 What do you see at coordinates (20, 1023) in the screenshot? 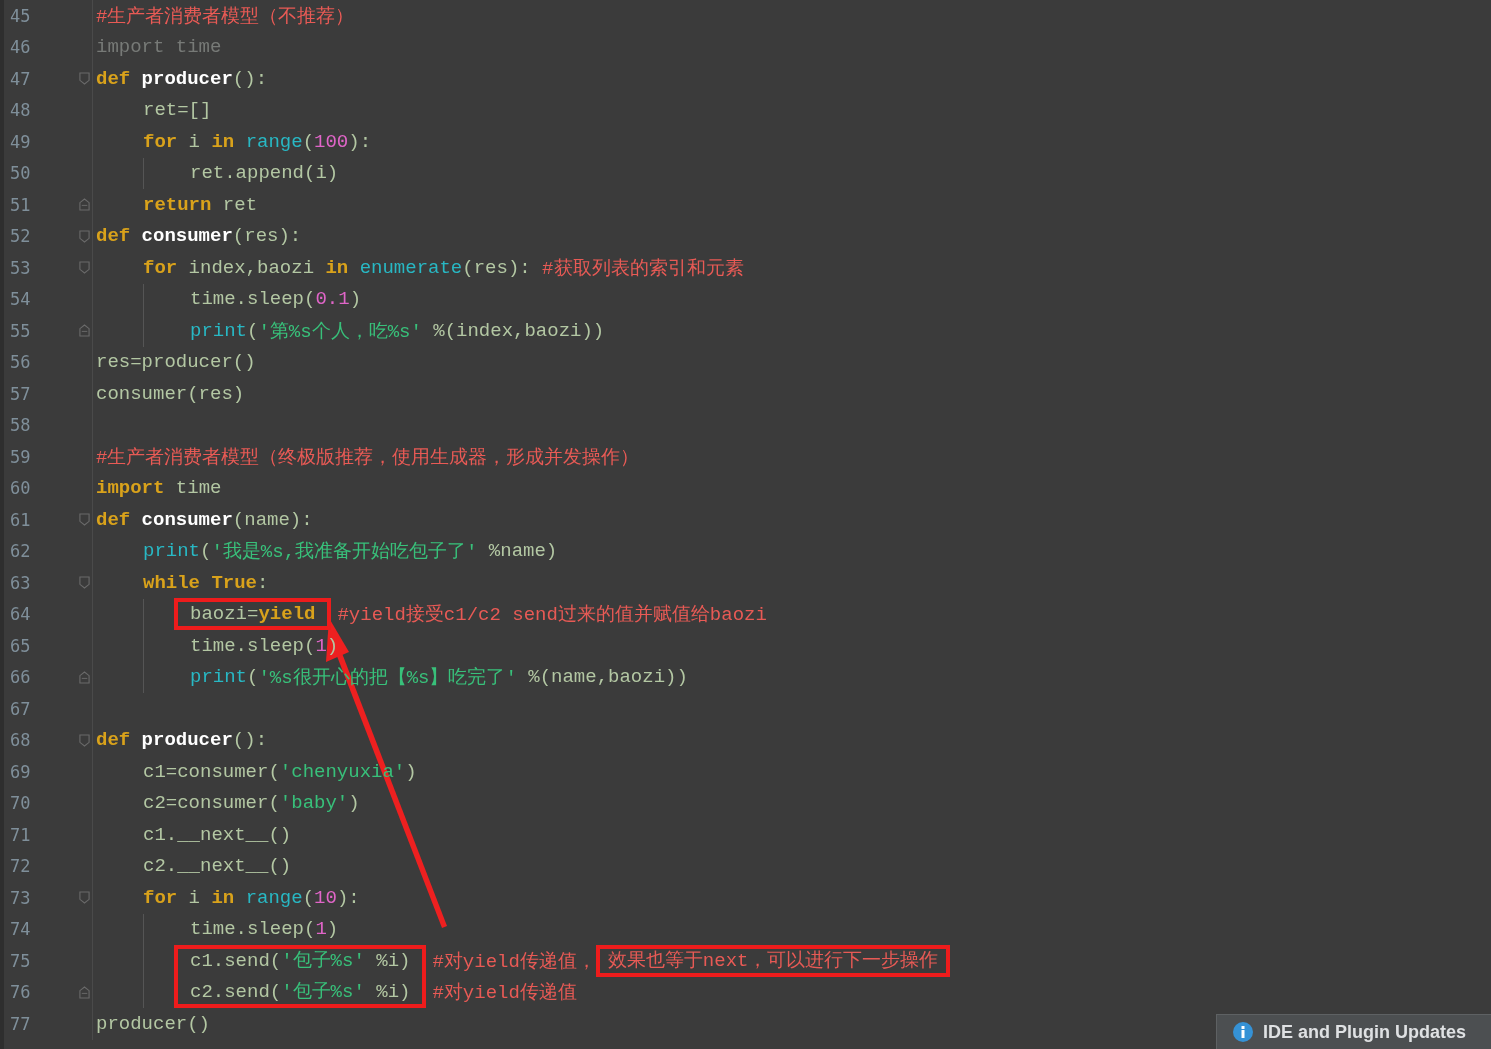
I see `line-number: 77` at bounding box center [20, 1023].